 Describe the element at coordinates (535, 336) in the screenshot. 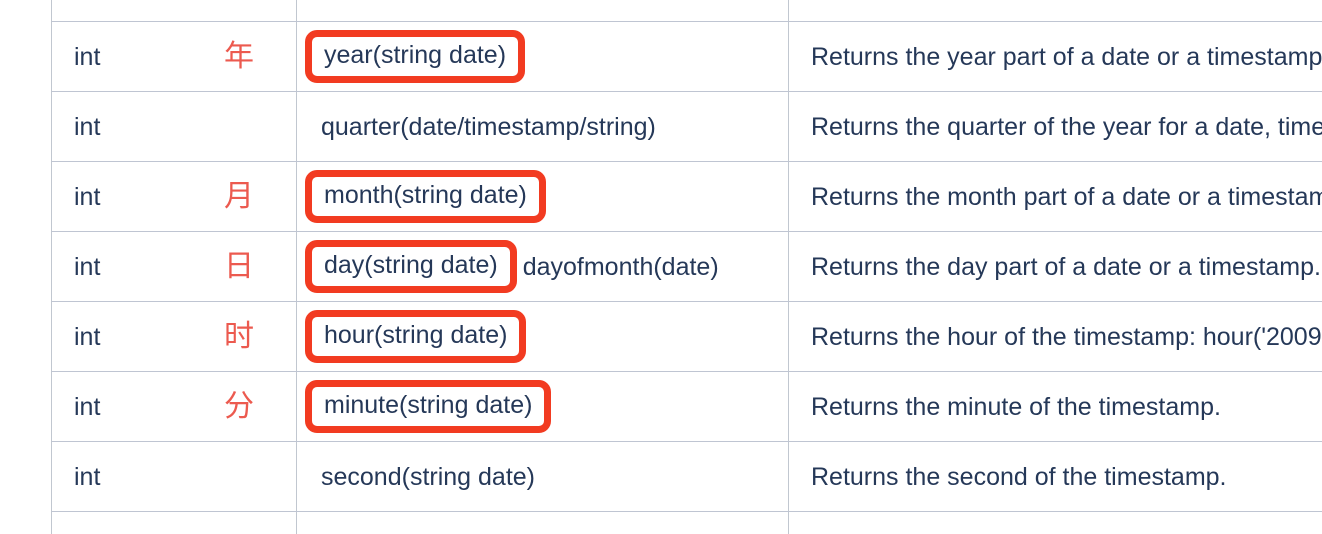

I see `signature-cell-content: hour(string date)` at that location.